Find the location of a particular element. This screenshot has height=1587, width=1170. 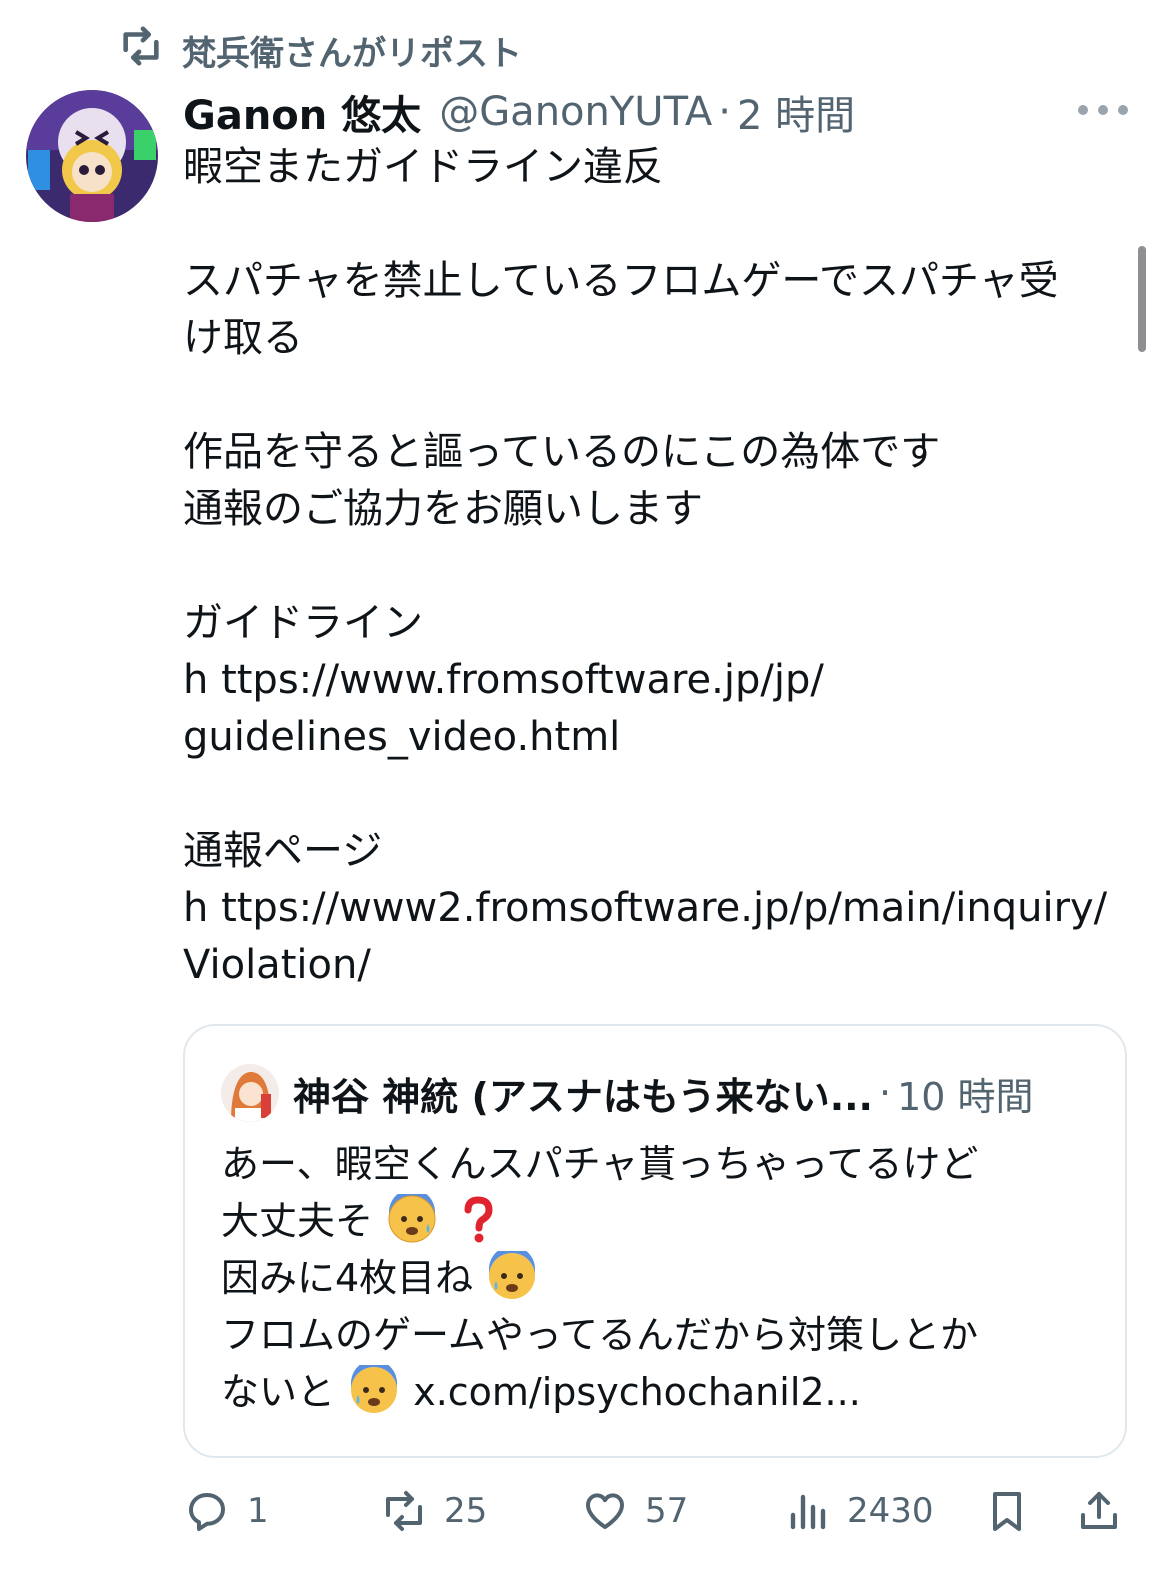

red-question-mark-icon is located at coordinates (478, 1219).